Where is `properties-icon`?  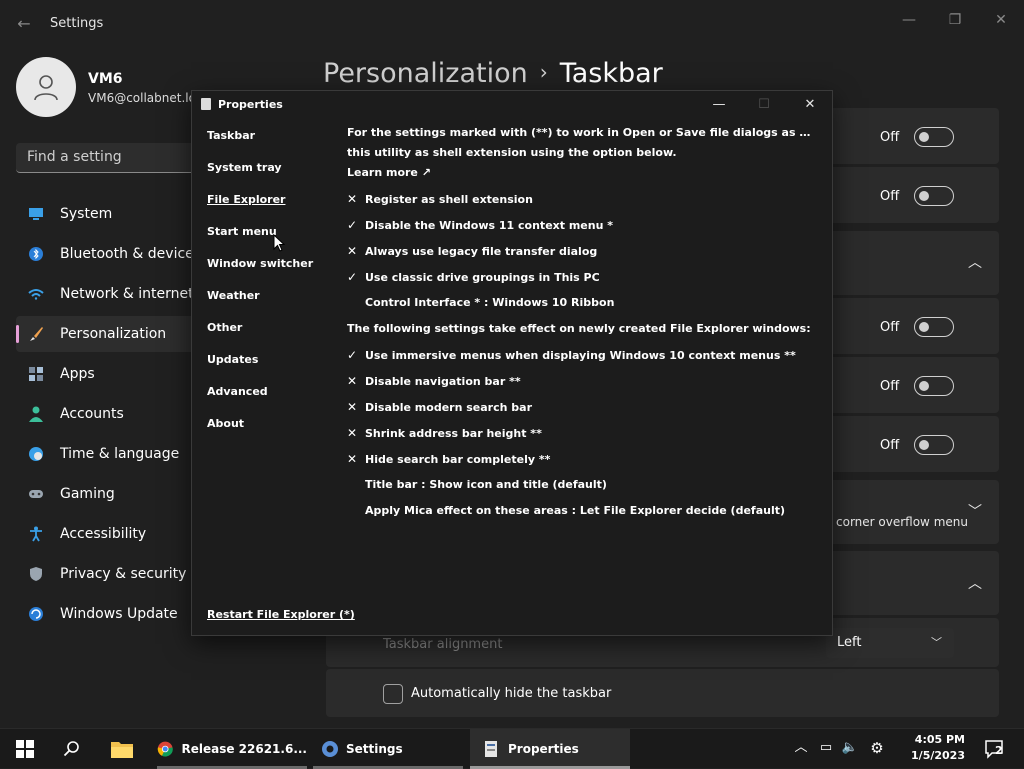
properties-icon is located at coordinates (206, 104).